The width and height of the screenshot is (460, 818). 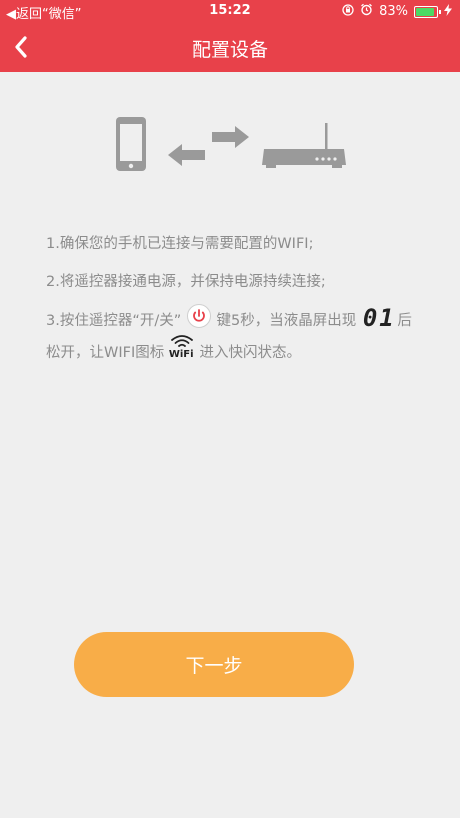 What do you see at coordinates (214, 664) in the screenshot?
I see `next-step-button: 下一步` at bounding box center [214, 664].